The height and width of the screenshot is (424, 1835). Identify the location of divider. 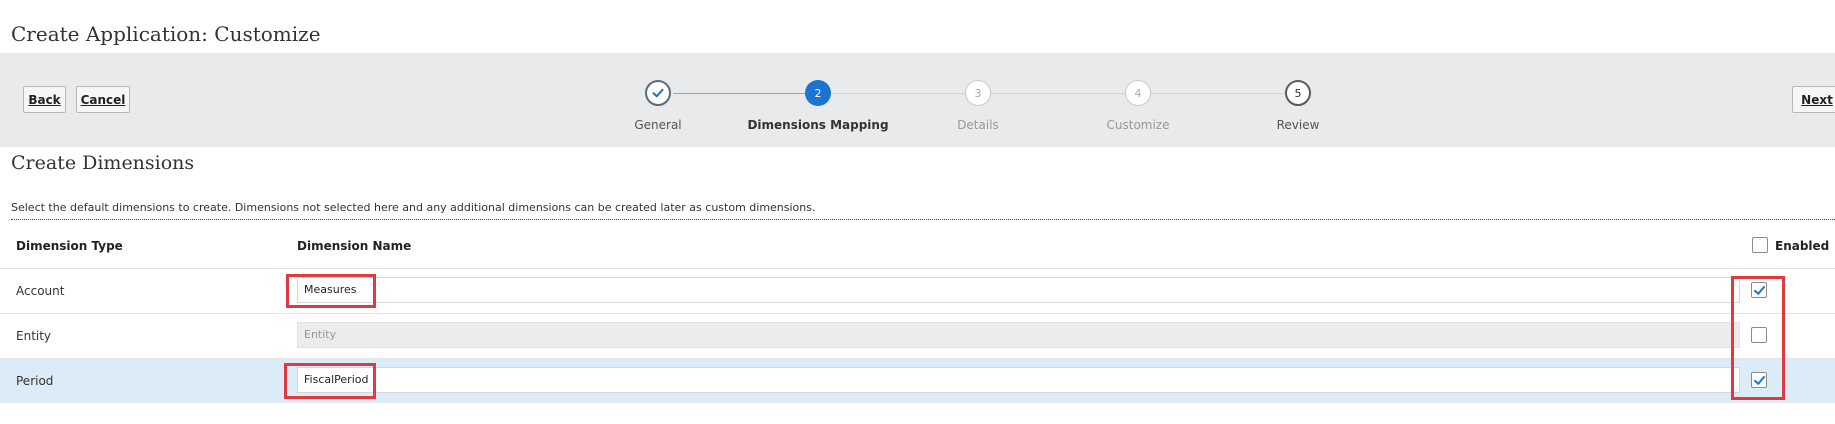
(923, 219).